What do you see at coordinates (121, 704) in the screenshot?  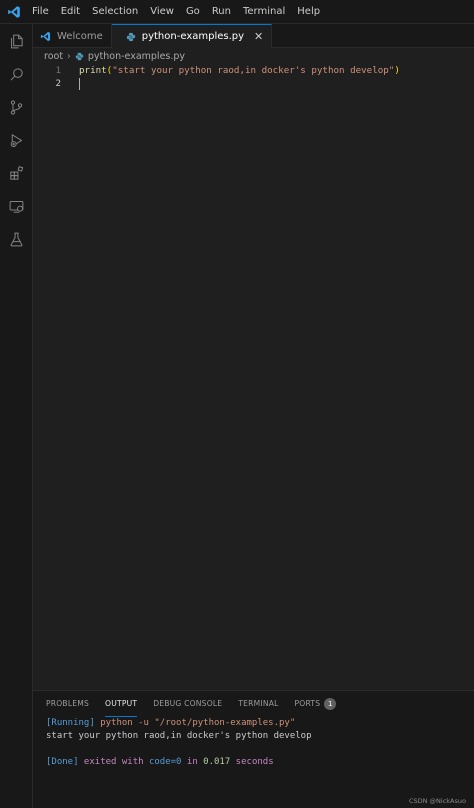 I see `panel-tab-output: OUTPUT` at bounding box center [121, 704].